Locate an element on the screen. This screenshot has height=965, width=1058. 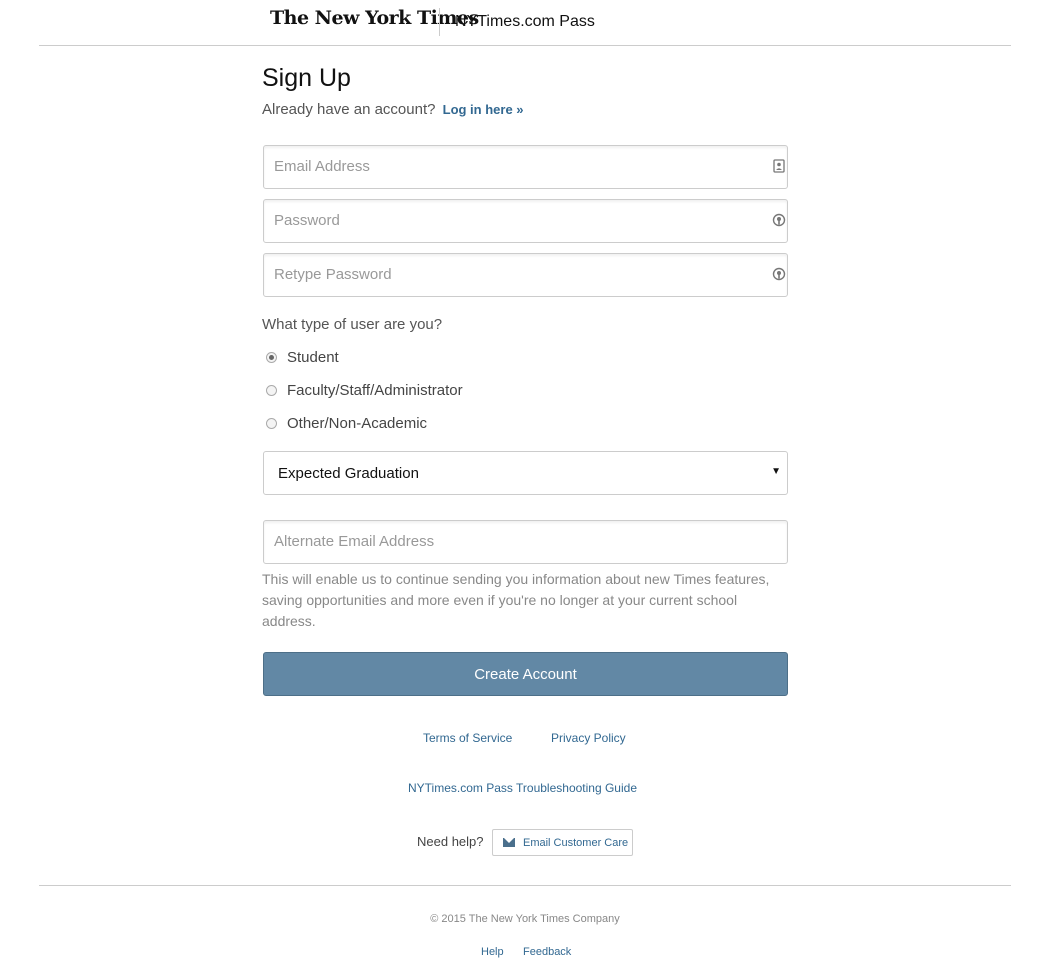
footer-help-link: Help is located at coordinates (492, 952).